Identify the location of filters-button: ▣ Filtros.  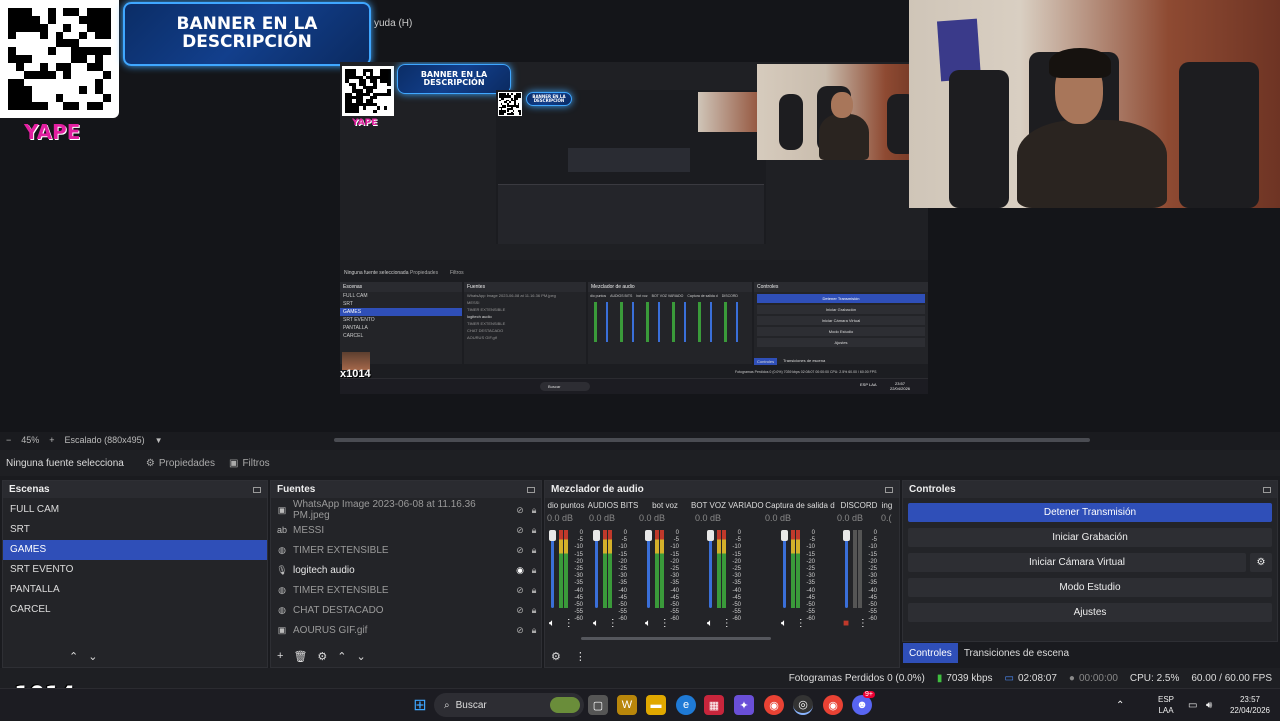
(249, 463).